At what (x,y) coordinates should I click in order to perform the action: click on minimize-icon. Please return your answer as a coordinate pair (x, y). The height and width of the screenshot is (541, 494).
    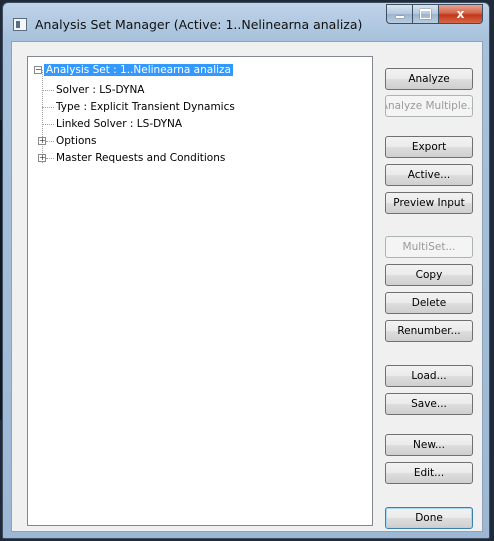
    Looking at the image, I should click on (399, 17).